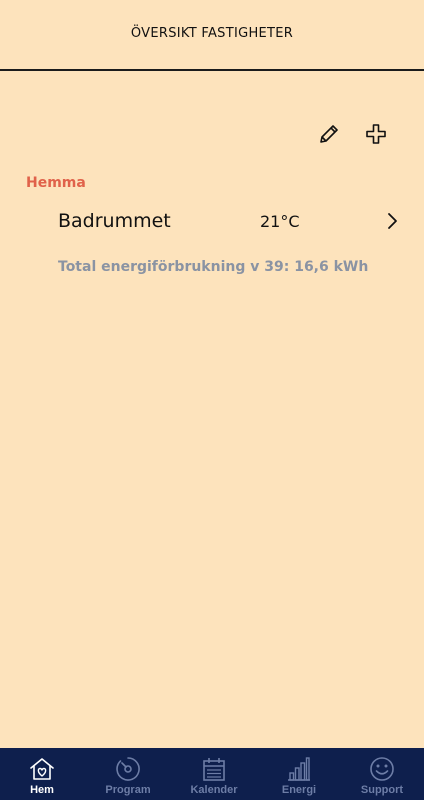 The height and width of the screenshot is (800, 424). I want to click on top-header: ÖVERSIKT FASTIGHETER, so click(212, 35).